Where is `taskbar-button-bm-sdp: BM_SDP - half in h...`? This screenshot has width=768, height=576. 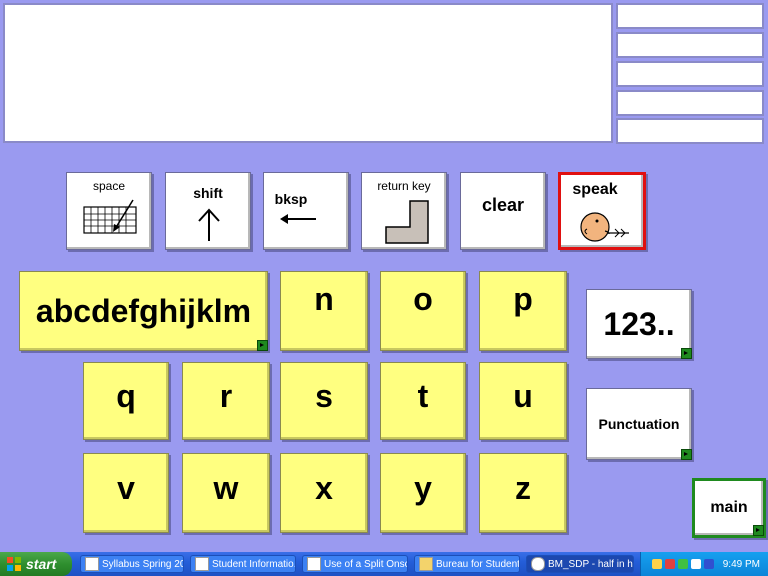 taskbar-button-bm-sdp: BM_SDP - half in h... is located at coordinates (580, 564).